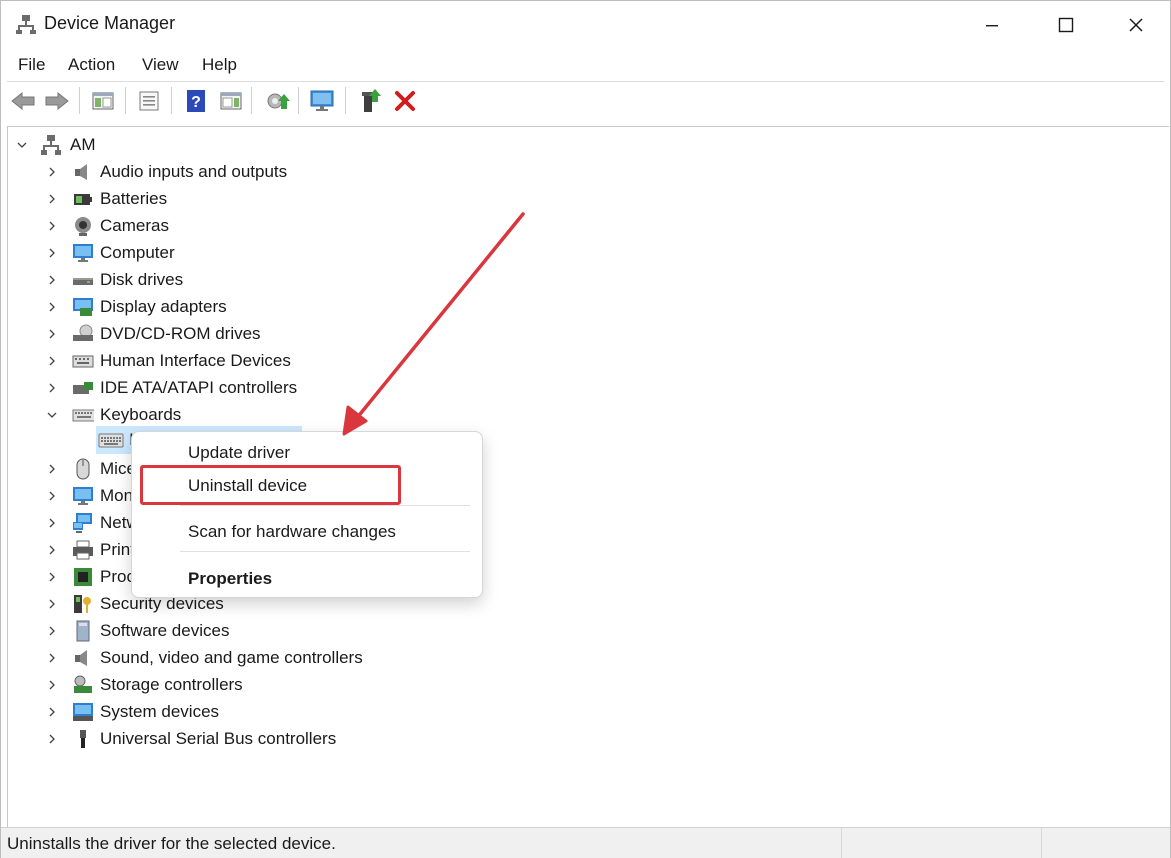  I want to click on menu-properties: Properties, so click(230, 579).